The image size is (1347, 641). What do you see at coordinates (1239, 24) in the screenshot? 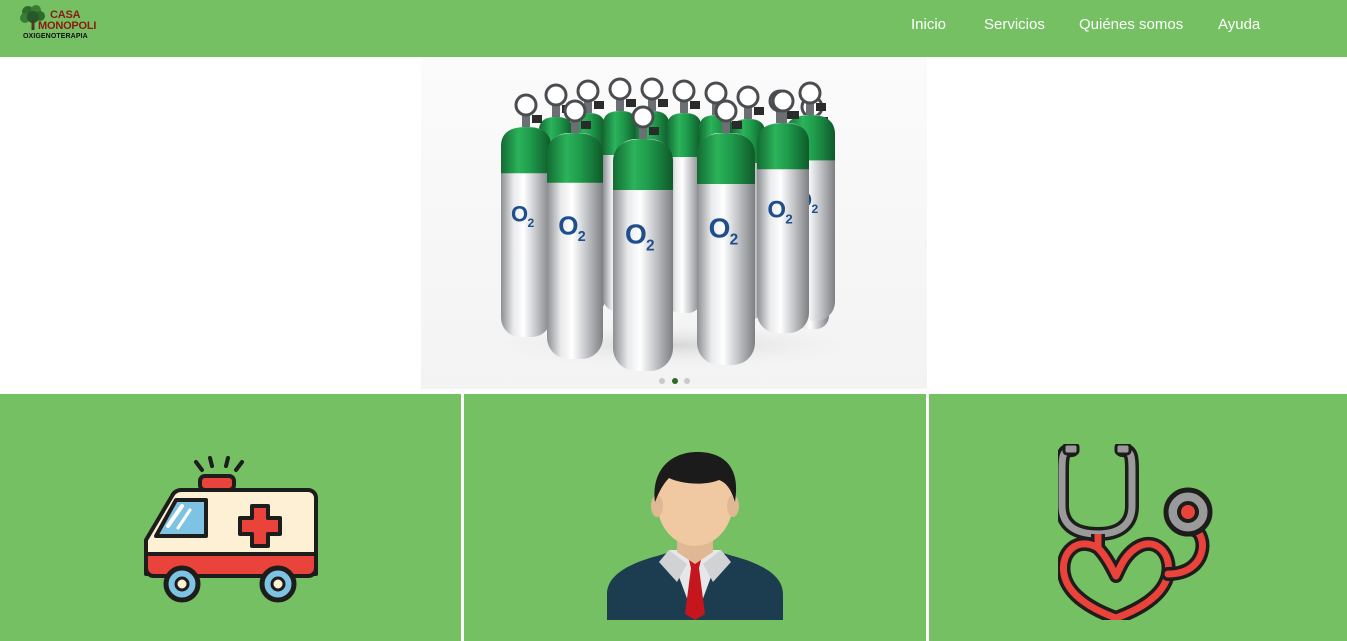
I see `nav-link-ayuda: Ayuda` at bounding box center [1239, 24].